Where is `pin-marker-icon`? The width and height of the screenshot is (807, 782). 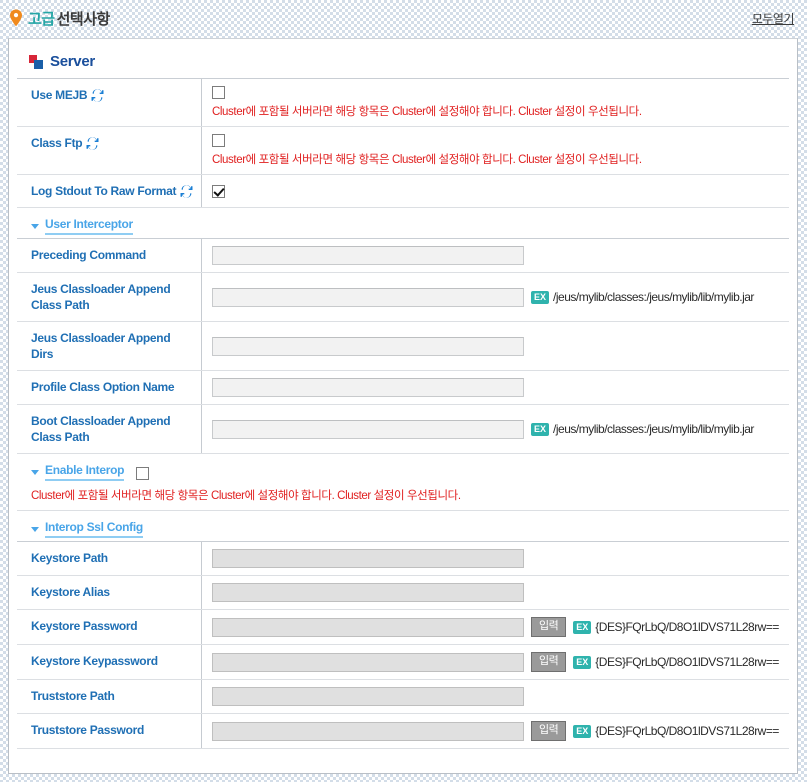 pin-marker-icon is located at coordinates (16, 18).